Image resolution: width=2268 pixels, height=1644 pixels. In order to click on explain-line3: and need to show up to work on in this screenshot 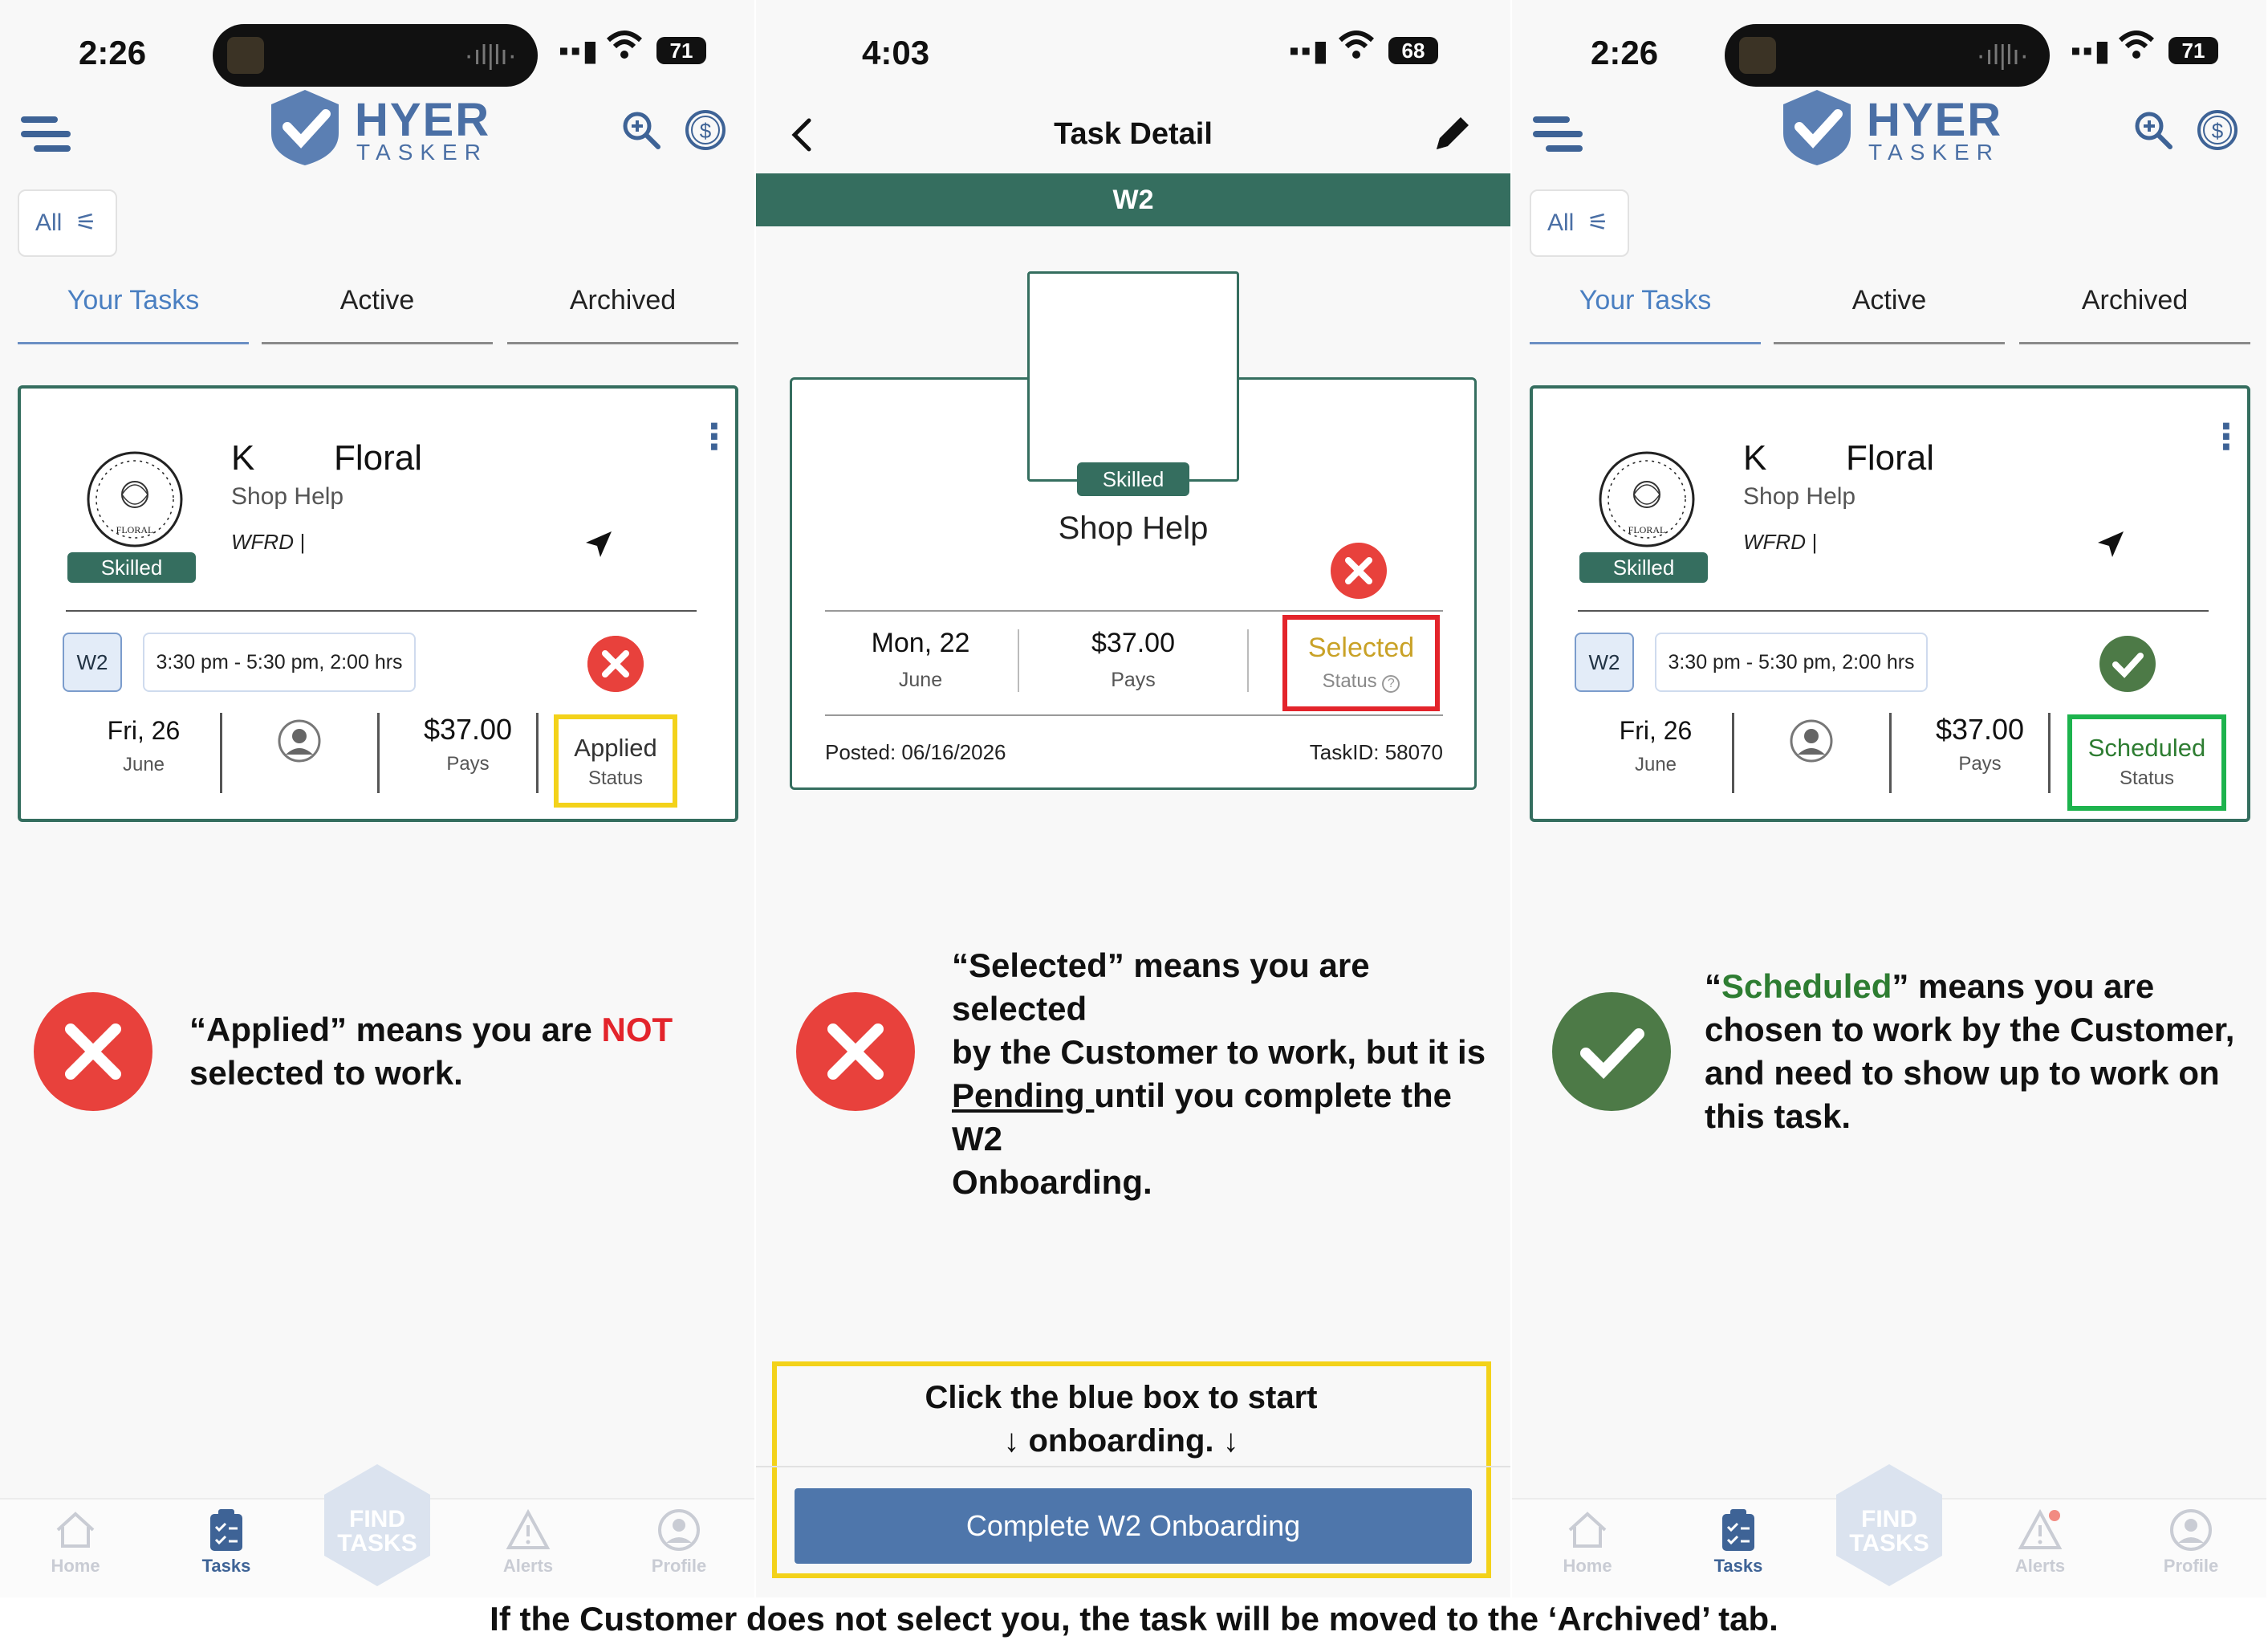, I will do `click(1963, 1073)`.